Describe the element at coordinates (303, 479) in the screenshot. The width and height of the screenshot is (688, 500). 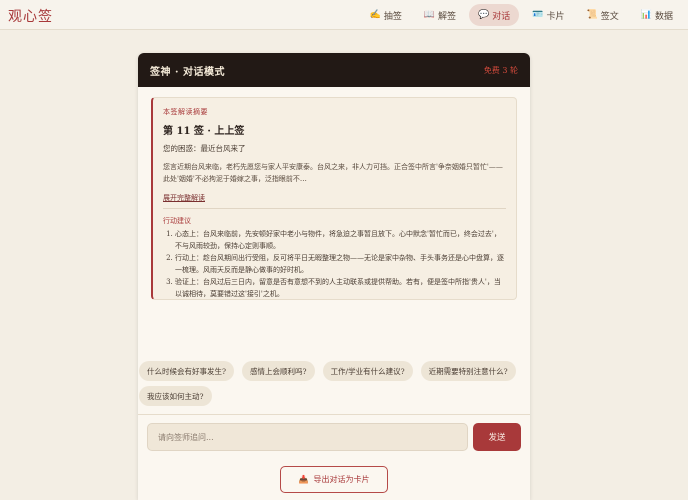
I see `download-icon: 📥` at that location.